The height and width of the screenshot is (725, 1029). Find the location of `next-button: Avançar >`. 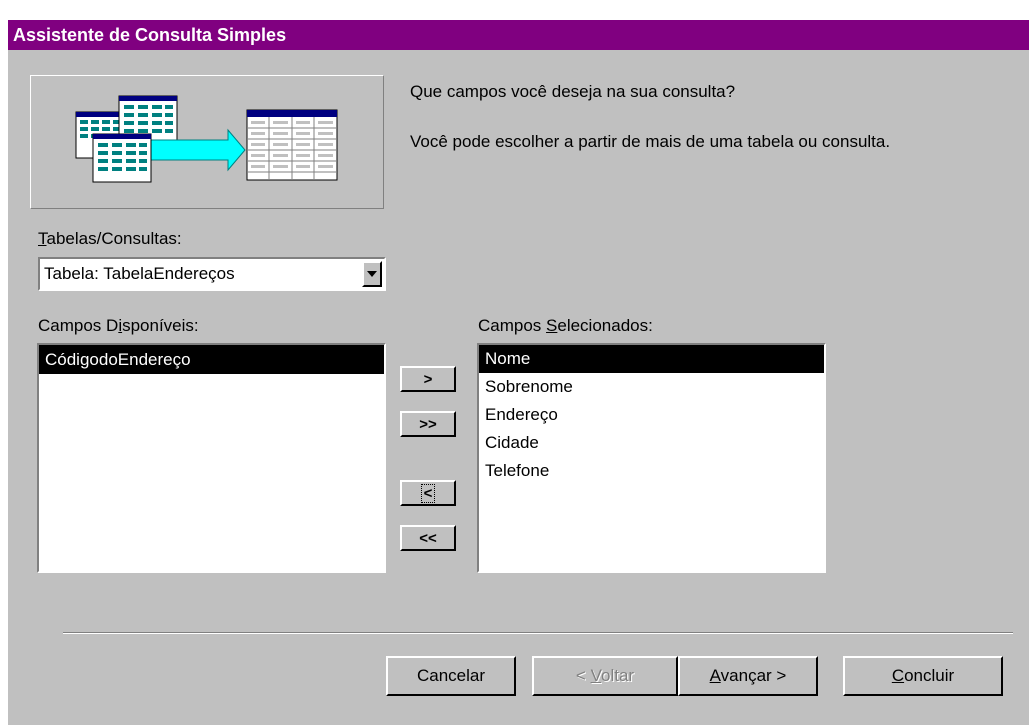

next-button: Avançar > is located at coordinates (748, 676).